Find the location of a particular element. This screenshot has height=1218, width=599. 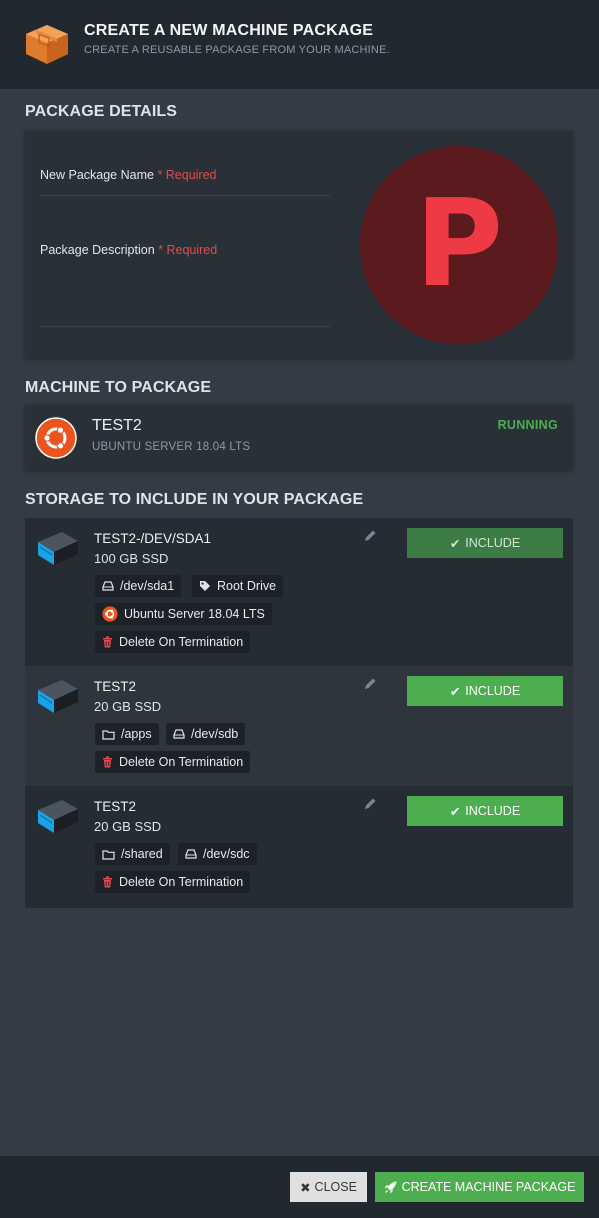

package-name-underline is located at coordinates (185, 195).